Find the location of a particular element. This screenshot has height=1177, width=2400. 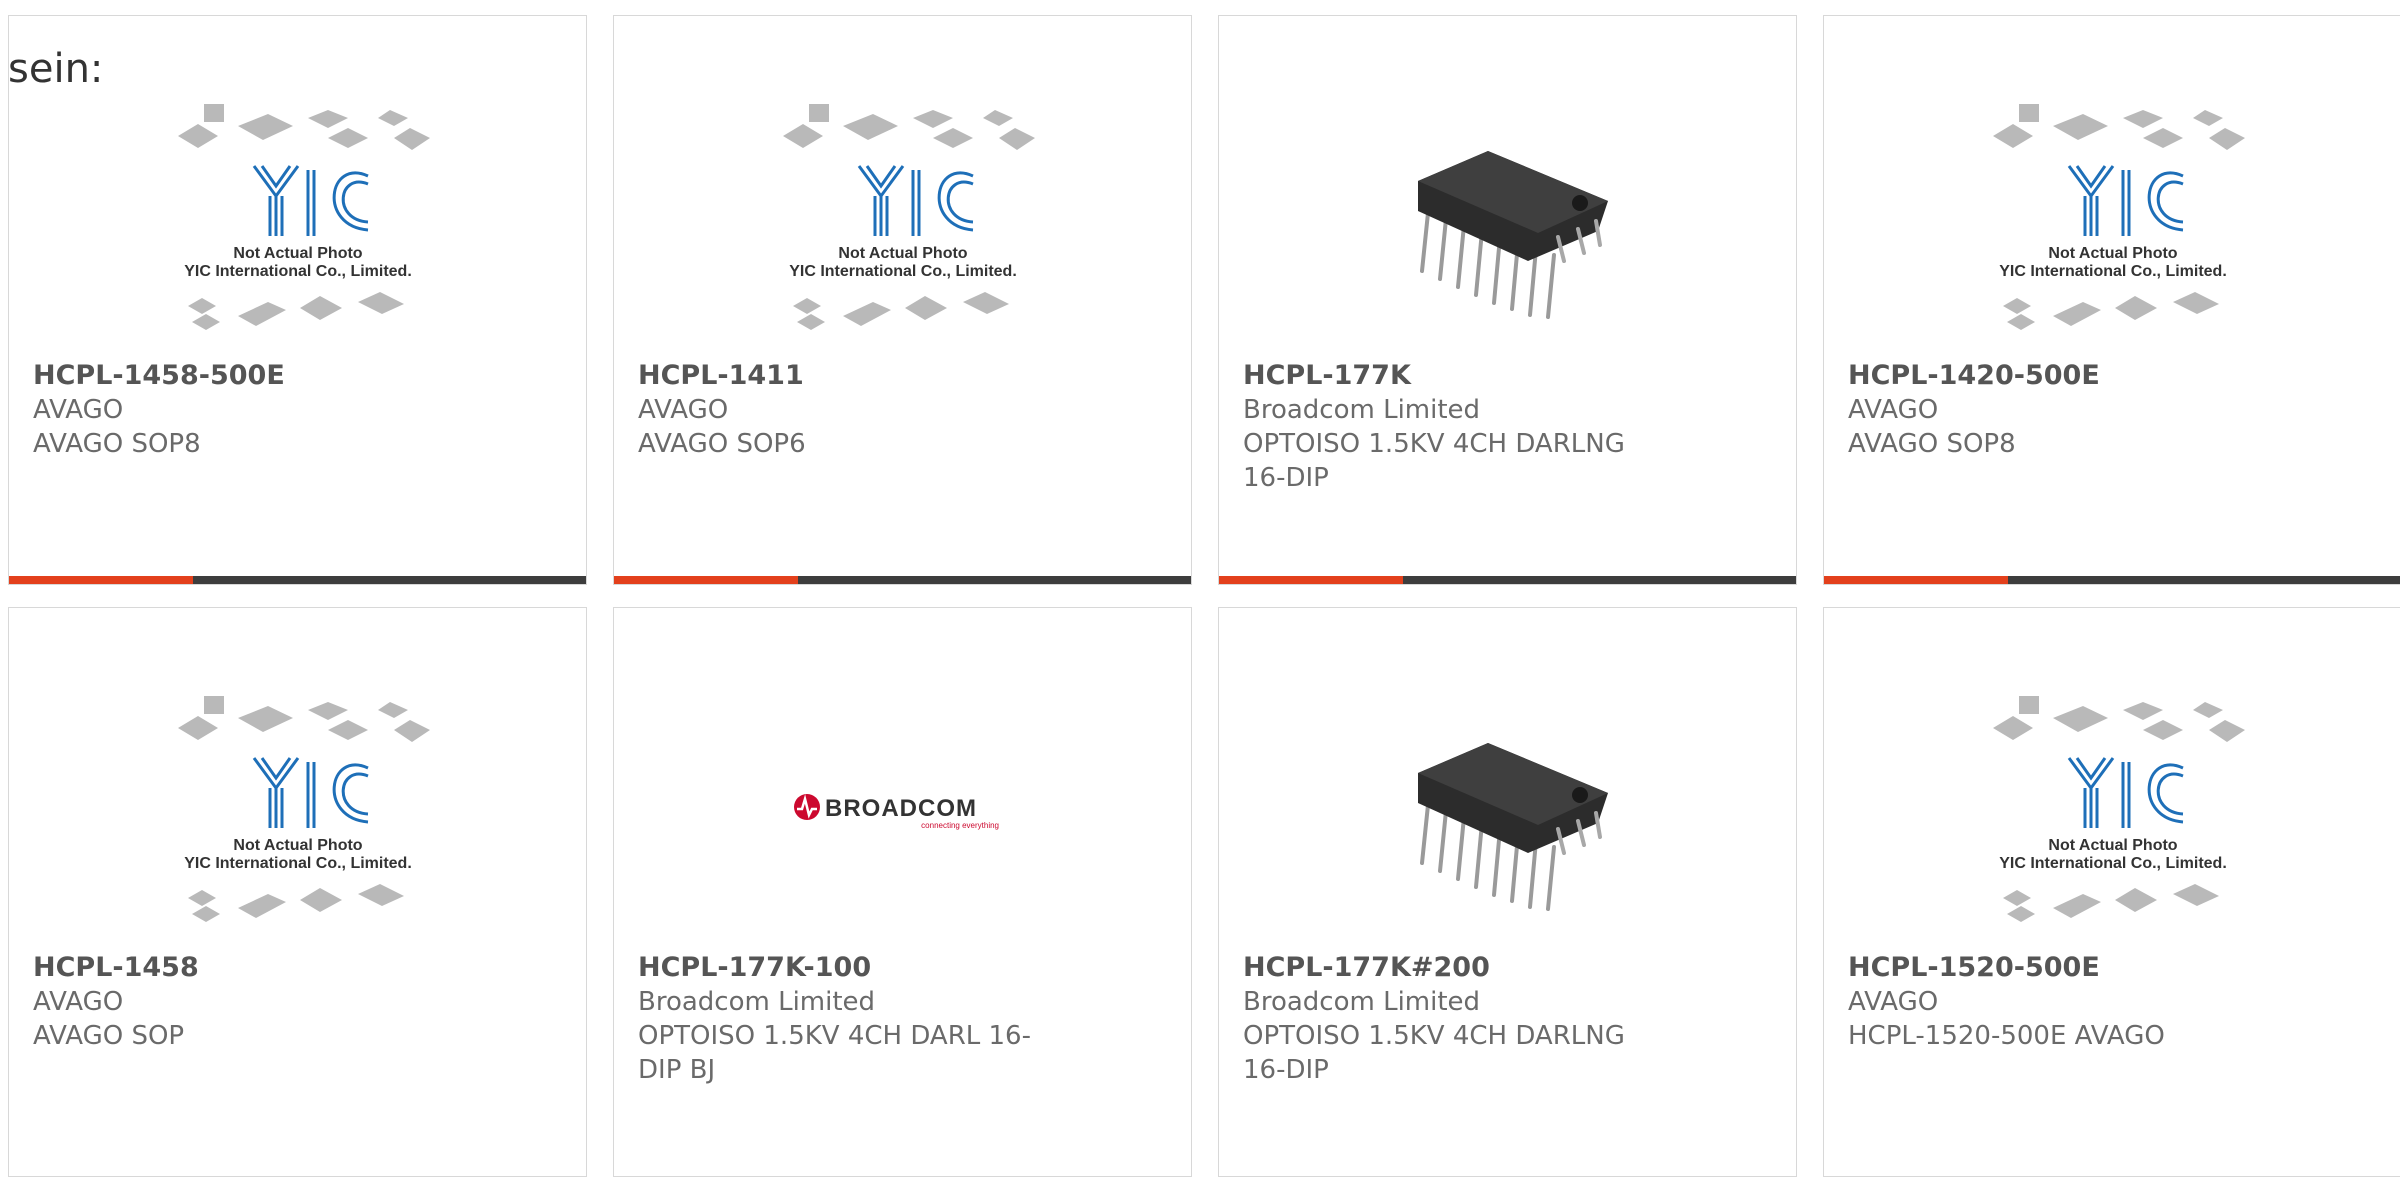

broadcom-logo-icon: BROADCOM connecting everything is located at coordinates (896, 812).